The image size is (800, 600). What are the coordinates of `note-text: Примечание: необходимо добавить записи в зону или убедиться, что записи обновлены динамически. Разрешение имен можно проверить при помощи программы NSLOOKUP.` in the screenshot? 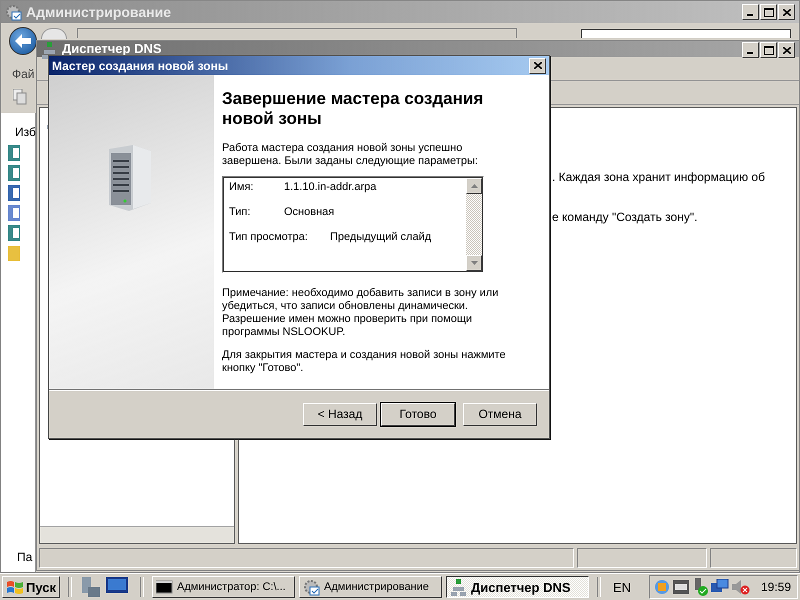 It's located at (361, 313).